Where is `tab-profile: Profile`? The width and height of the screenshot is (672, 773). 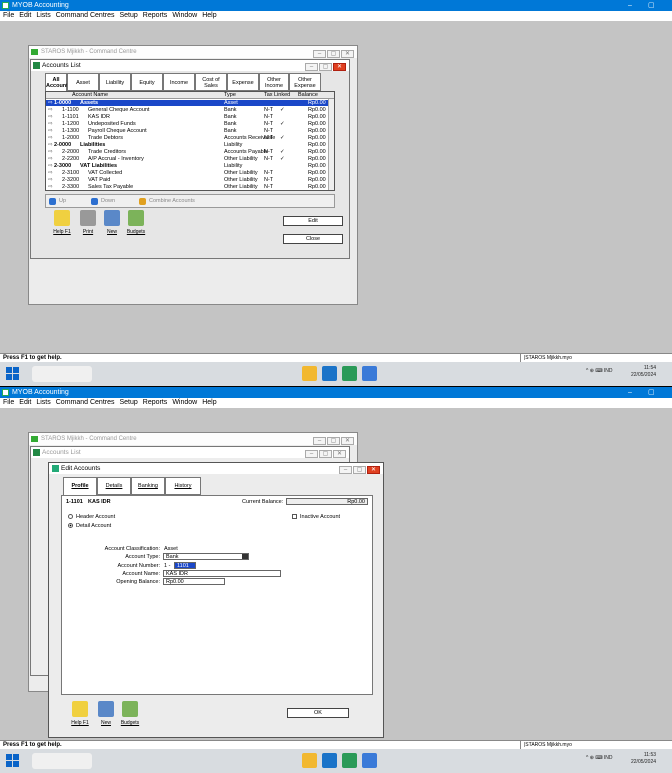
tab-profile: Profile is located at coordinates (80, 486).